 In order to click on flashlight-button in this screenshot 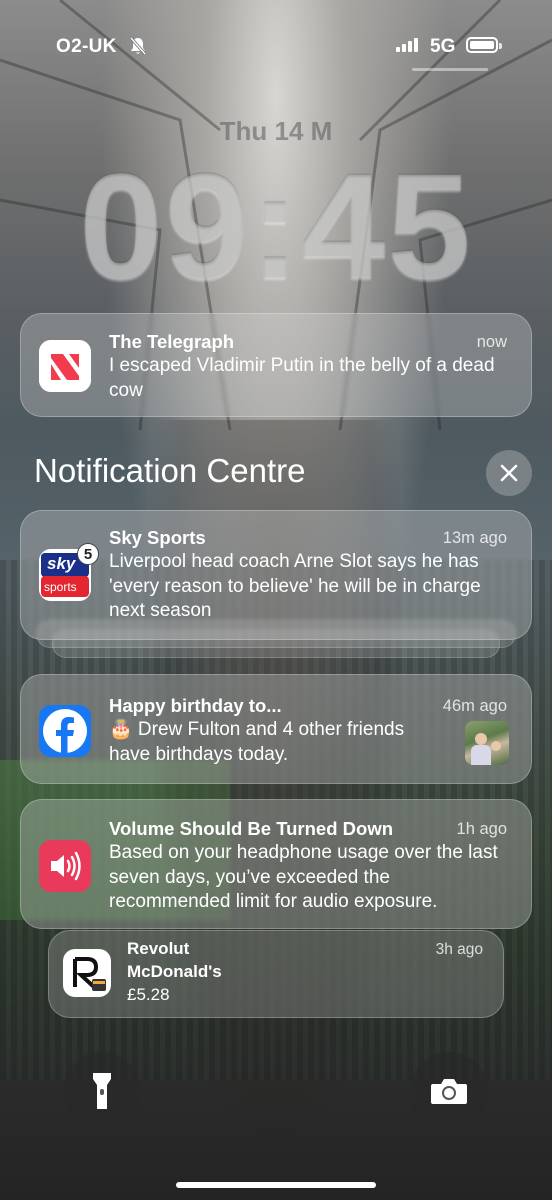, I will do `click(102, 1091)`.